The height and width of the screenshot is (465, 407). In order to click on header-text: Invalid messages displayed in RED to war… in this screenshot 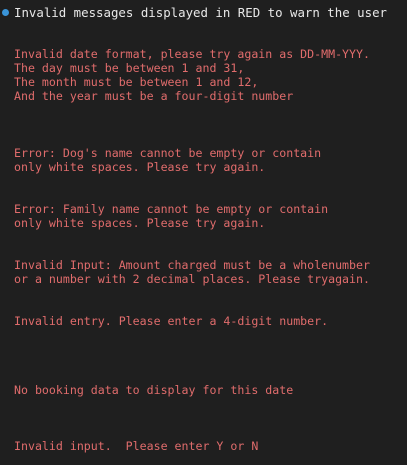, I will do `click(200, 12)`.